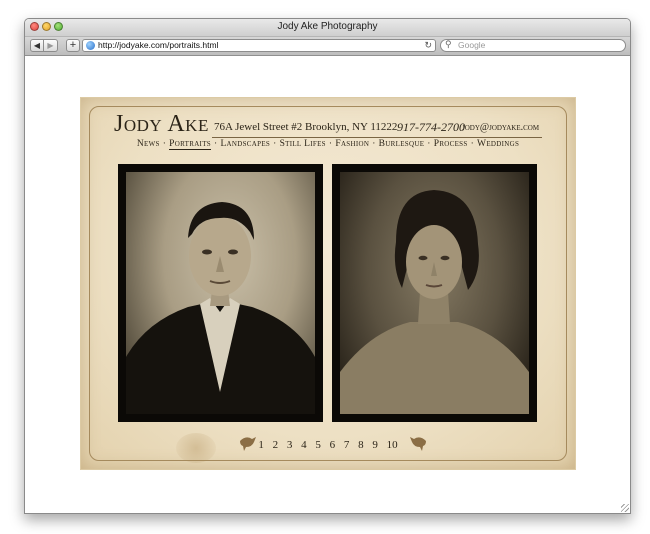 The height and width of the screenshot is (534, 650). What do you see at coordinates (625, 508) in the screenshot?
I see `resize-grip-icon` at bounding box center [625, 508].